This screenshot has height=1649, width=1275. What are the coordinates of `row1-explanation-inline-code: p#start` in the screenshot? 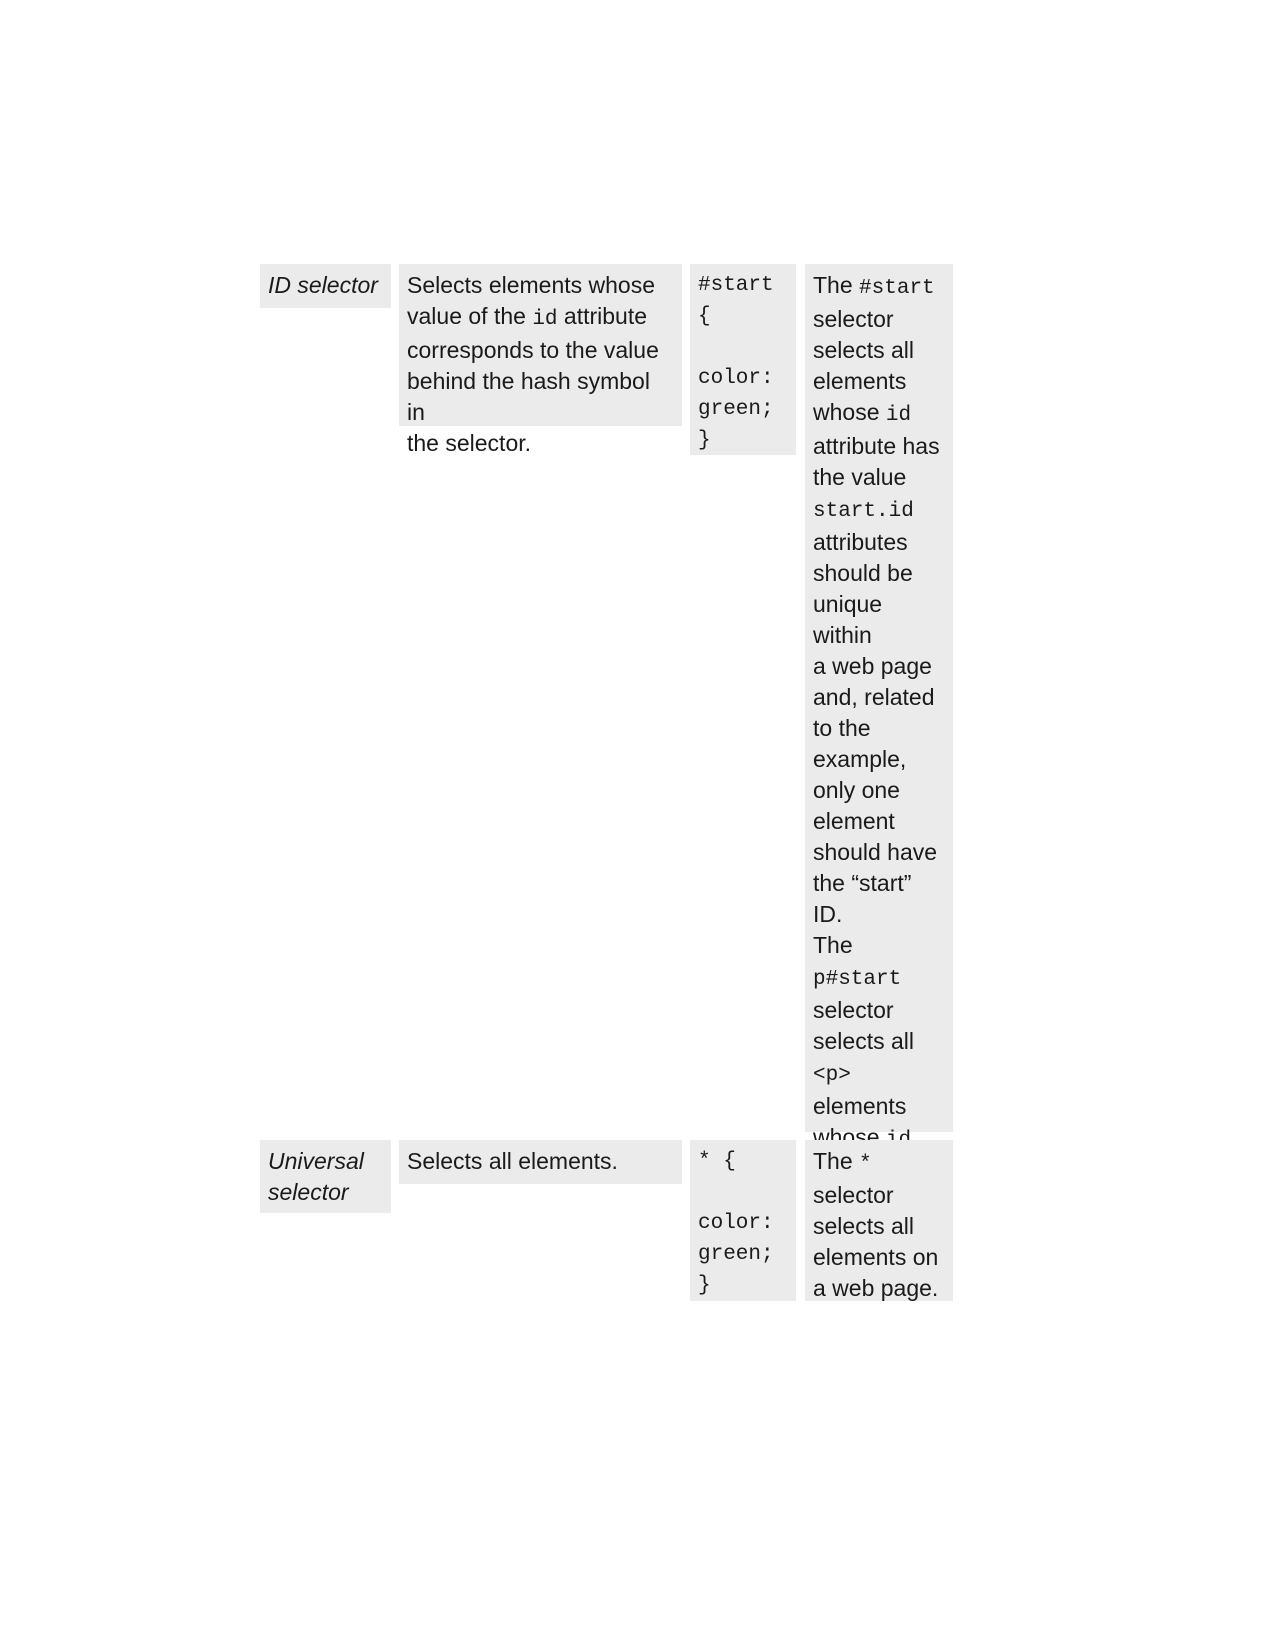 It's located at (857, 979).